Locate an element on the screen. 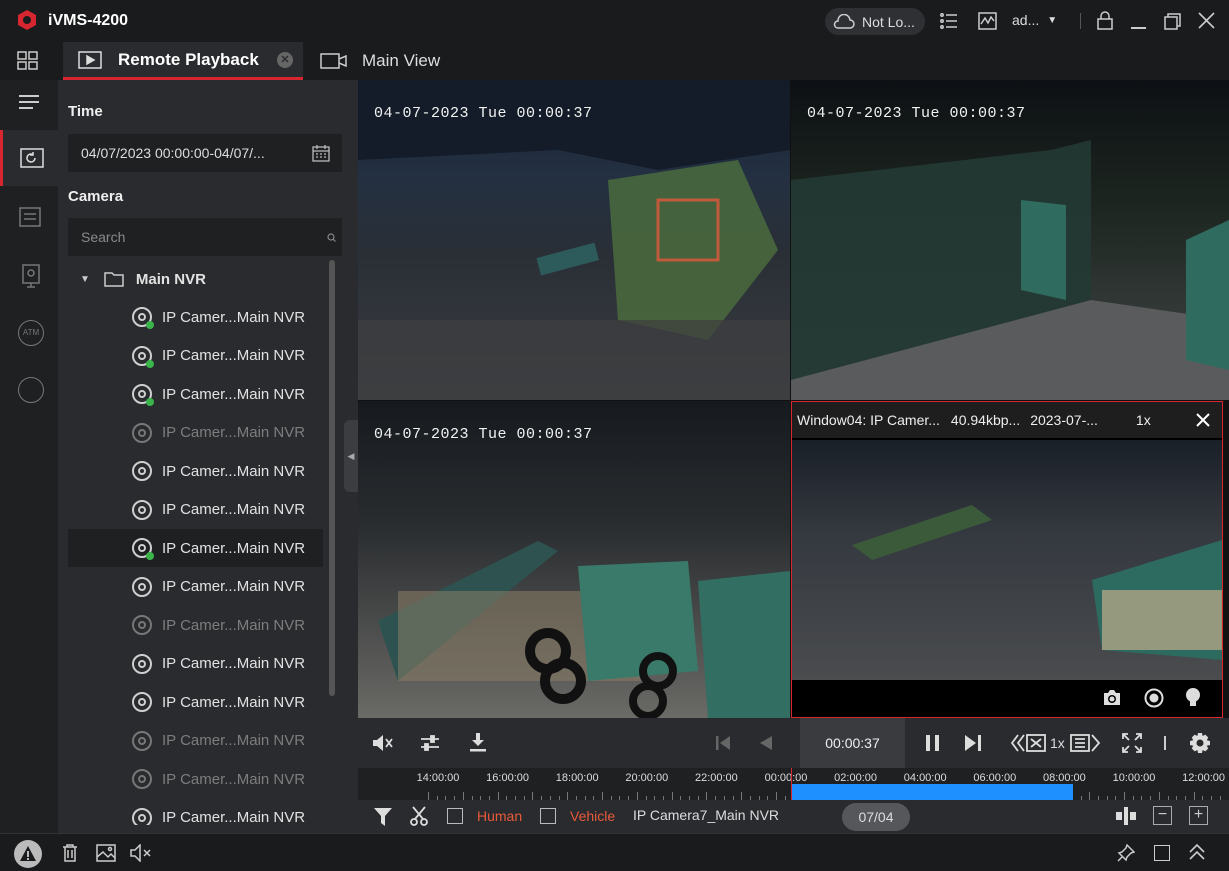  search-input: Search is located at coordinates (205, 237).